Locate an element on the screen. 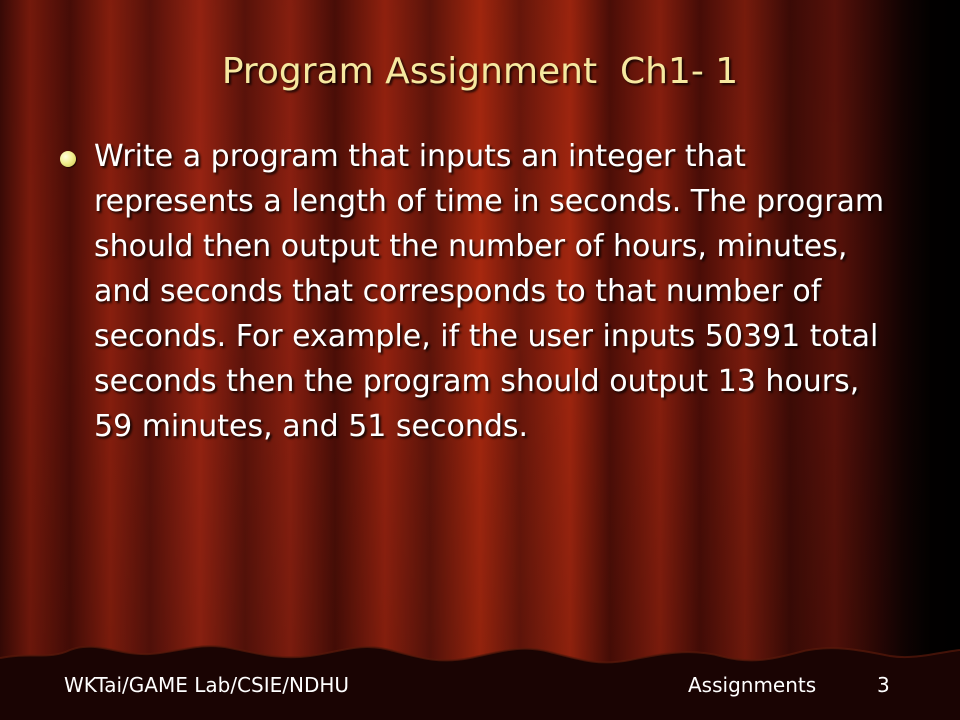  footer-section: Assignments is located at coordinates (752, 685).